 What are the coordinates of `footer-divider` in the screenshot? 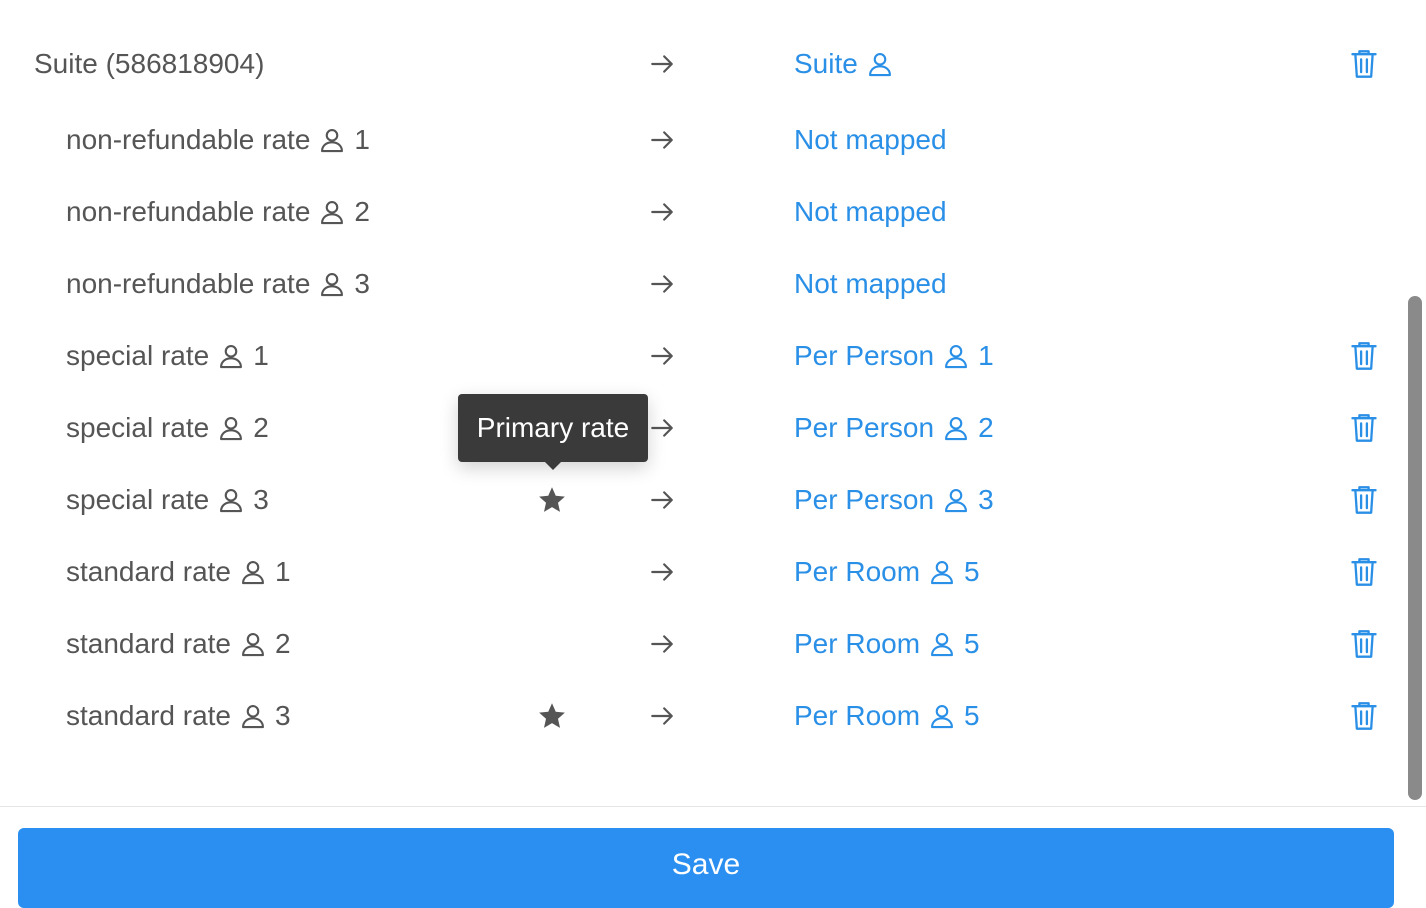 It's located at (713, 806).